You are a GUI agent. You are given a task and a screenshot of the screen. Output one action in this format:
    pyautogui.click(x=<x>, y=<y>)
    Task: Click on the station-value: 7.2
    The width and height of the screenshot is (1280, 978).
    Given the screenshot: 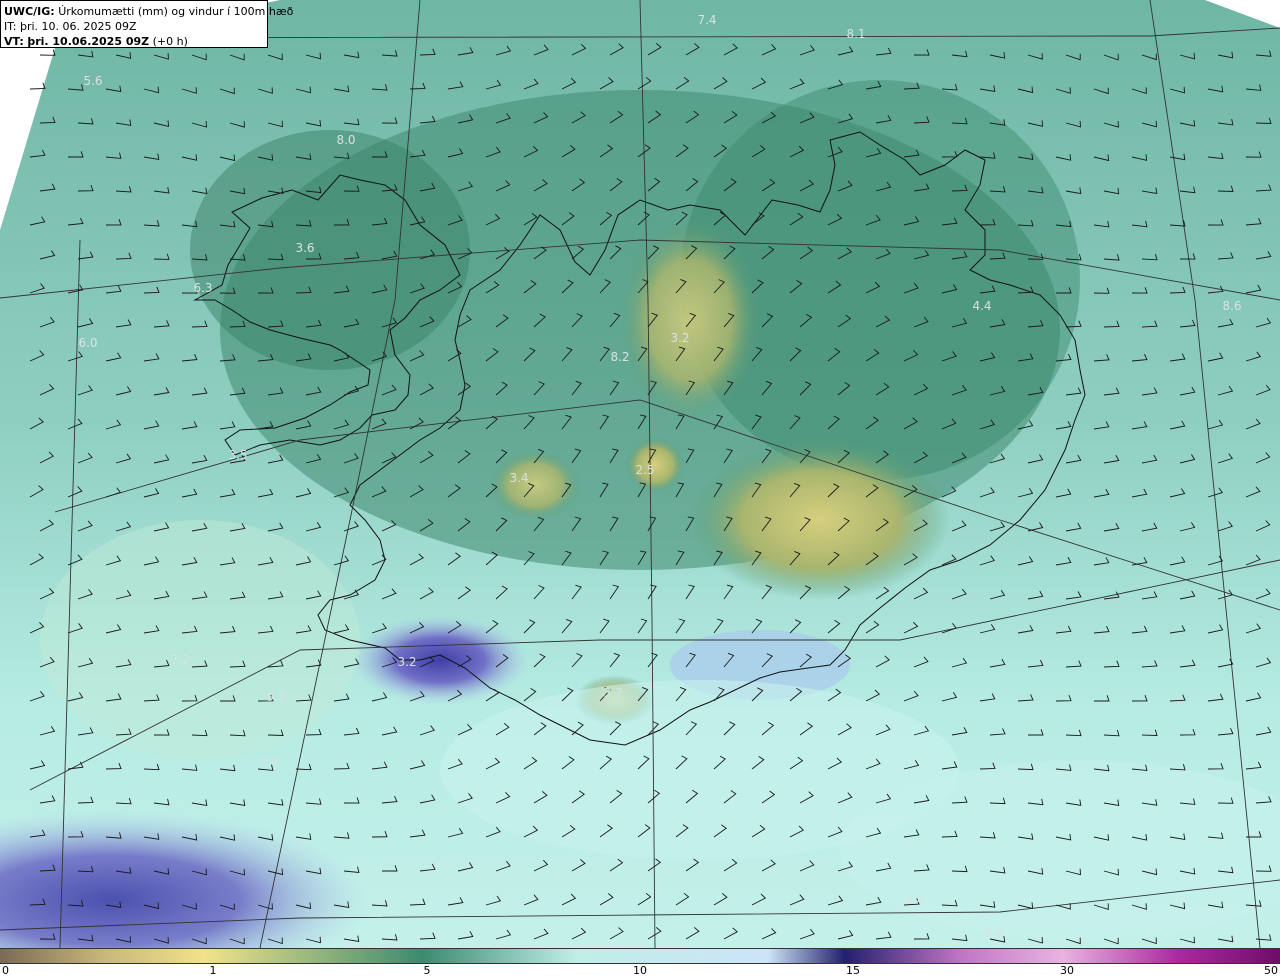 What is the action you would take?
    pyautogui.click(x=179, y=660)
    